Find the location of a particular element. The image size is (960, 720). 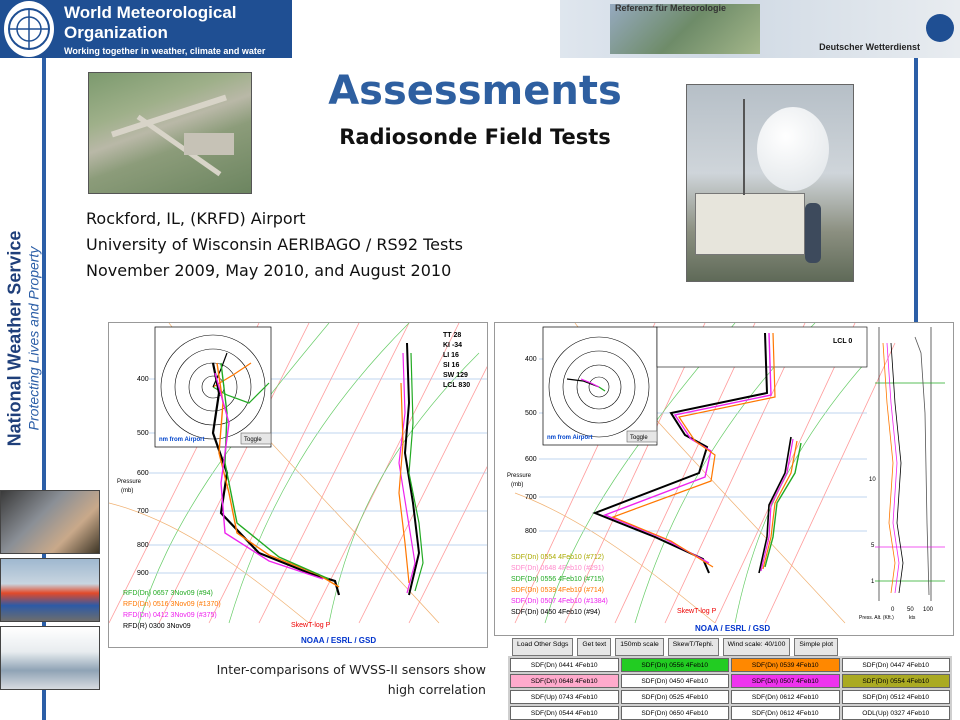

scale-150mb-button: 150mb scale is located at coordinates (639, 647).